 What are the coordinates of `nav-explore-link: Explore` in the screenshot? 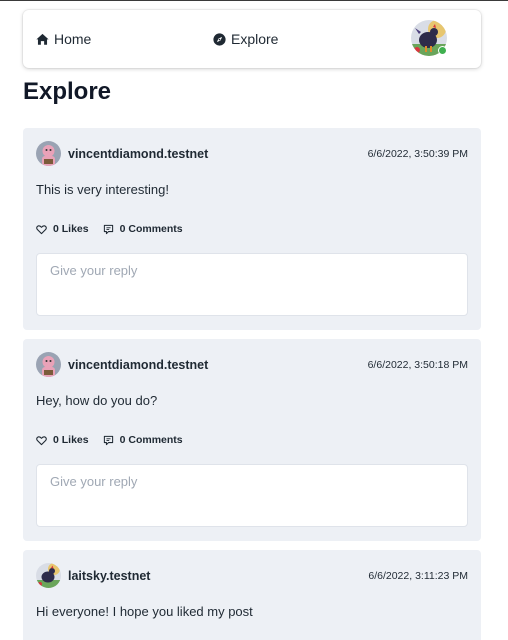 It's located at (245, 39).